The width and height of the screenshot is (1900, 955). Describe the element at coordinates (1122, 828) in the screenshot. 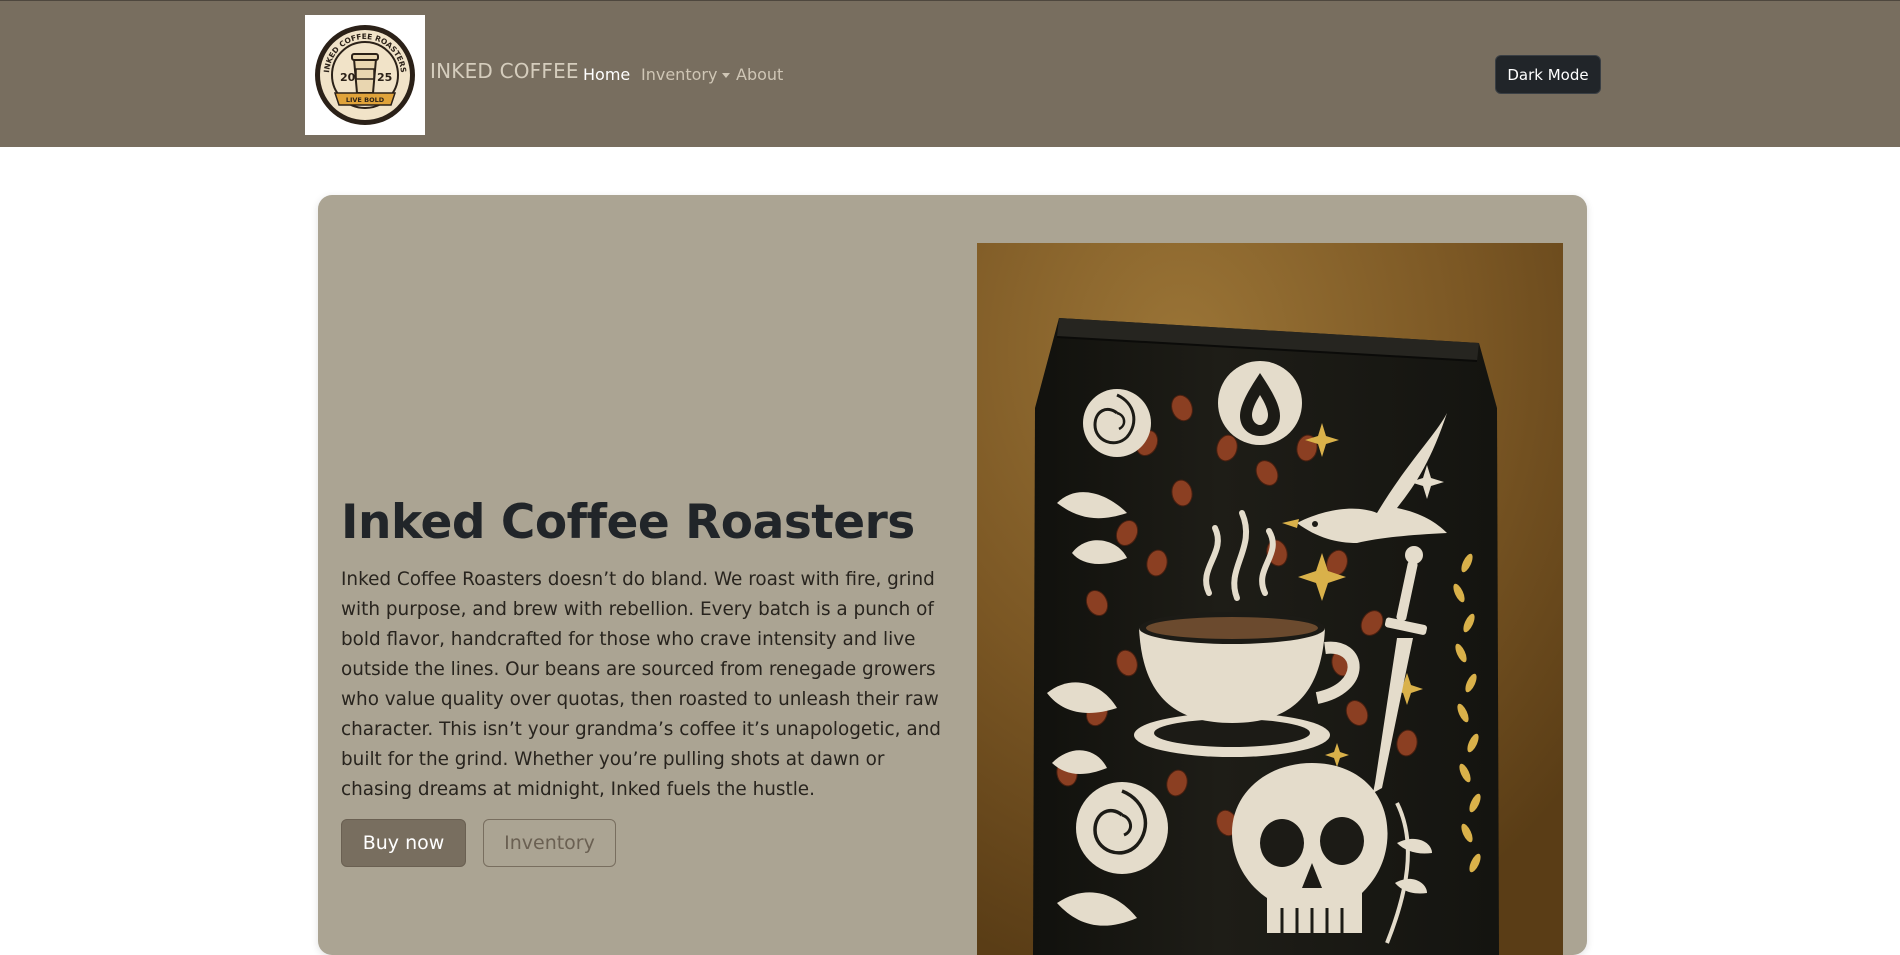

I see `rose-bottom-icon` at that location.